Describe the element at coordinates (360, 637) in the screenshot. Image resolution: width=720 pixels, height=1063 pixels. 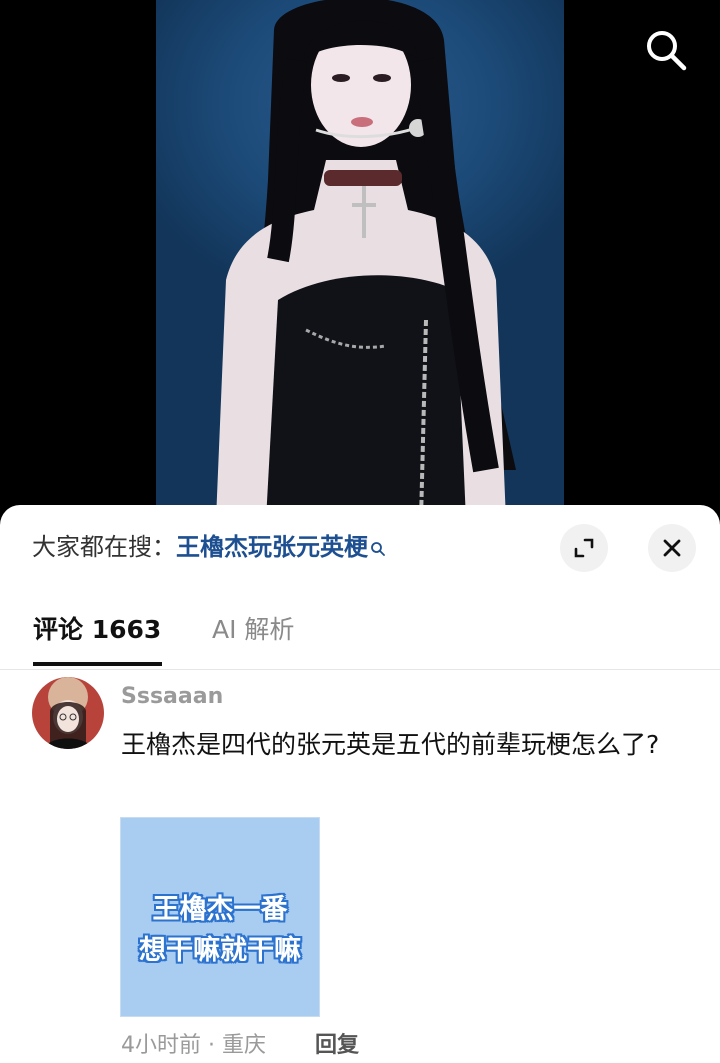
I see `comment-tabs: 评论 1663 AI 解析` at that location.